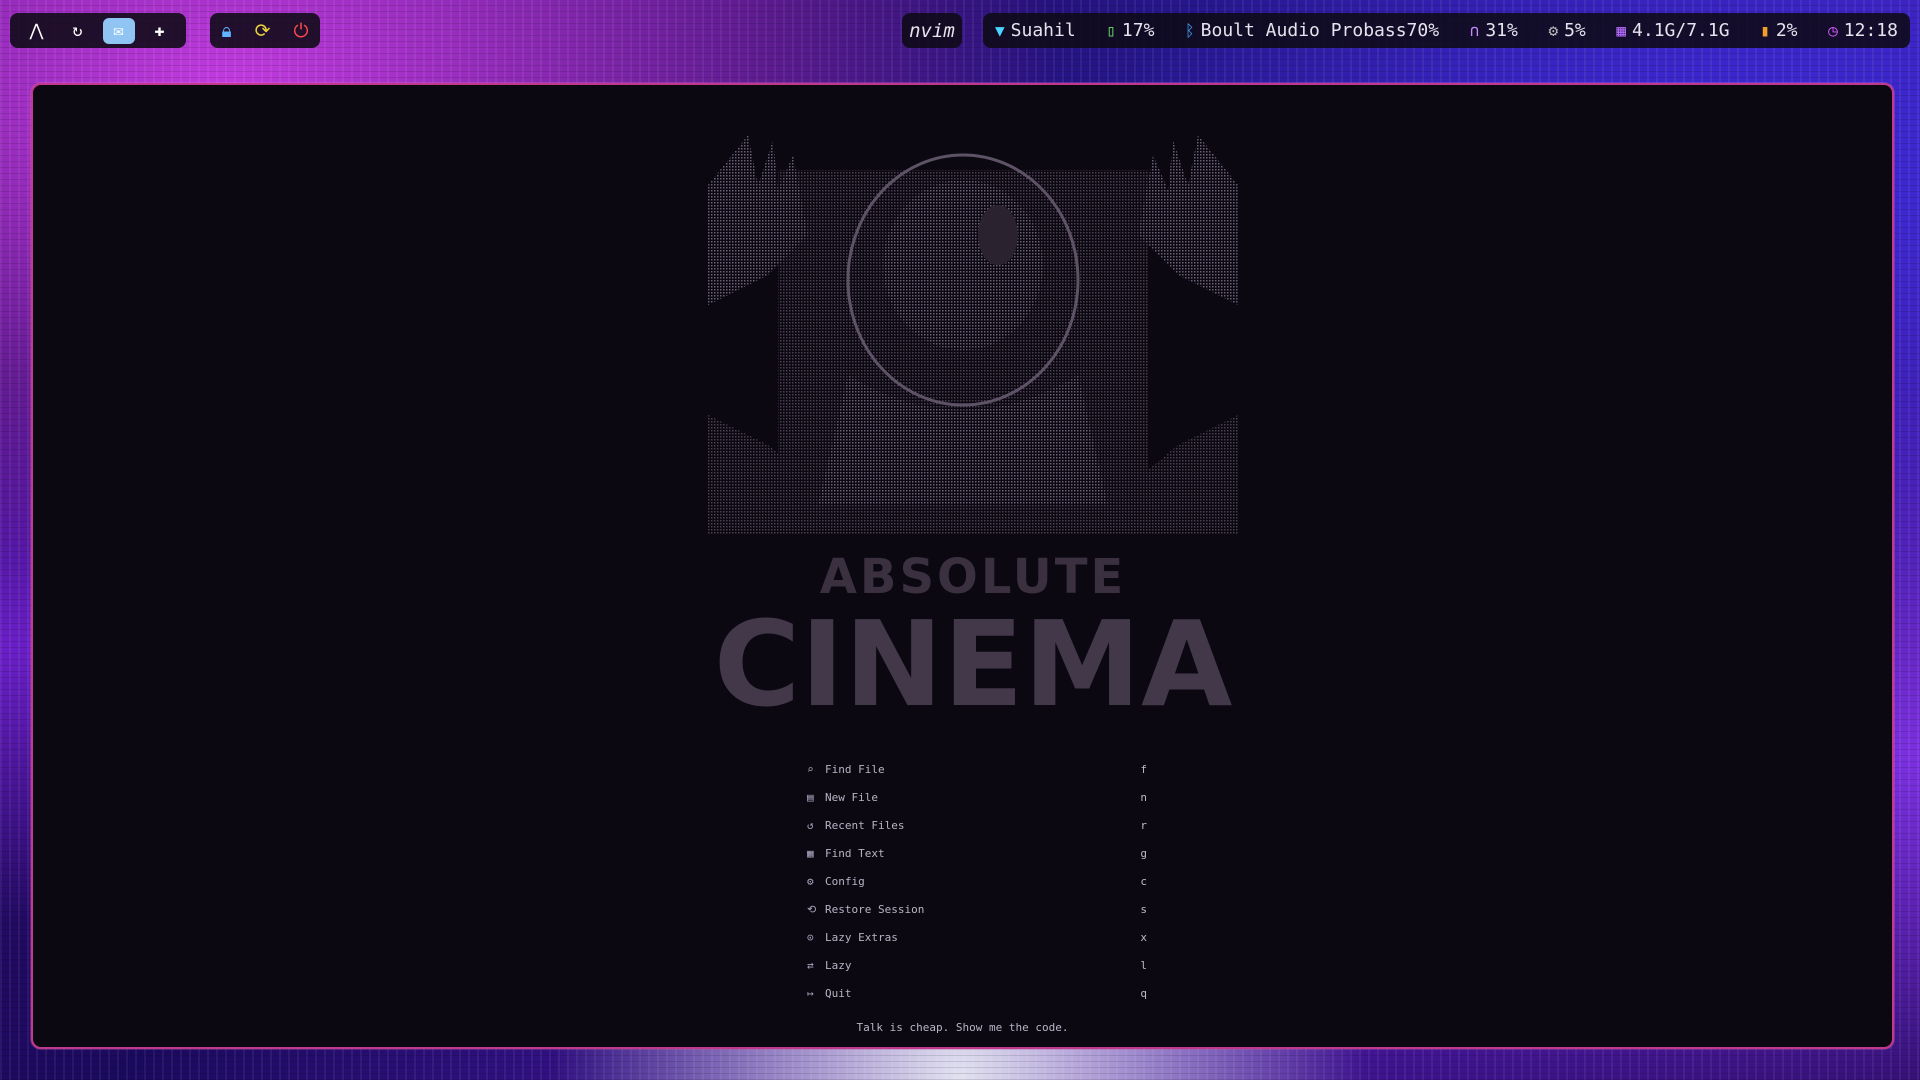  Describe the element at coordinates (1575, 30) in the screenshot. I see `cpu-label: 5%` at that location.